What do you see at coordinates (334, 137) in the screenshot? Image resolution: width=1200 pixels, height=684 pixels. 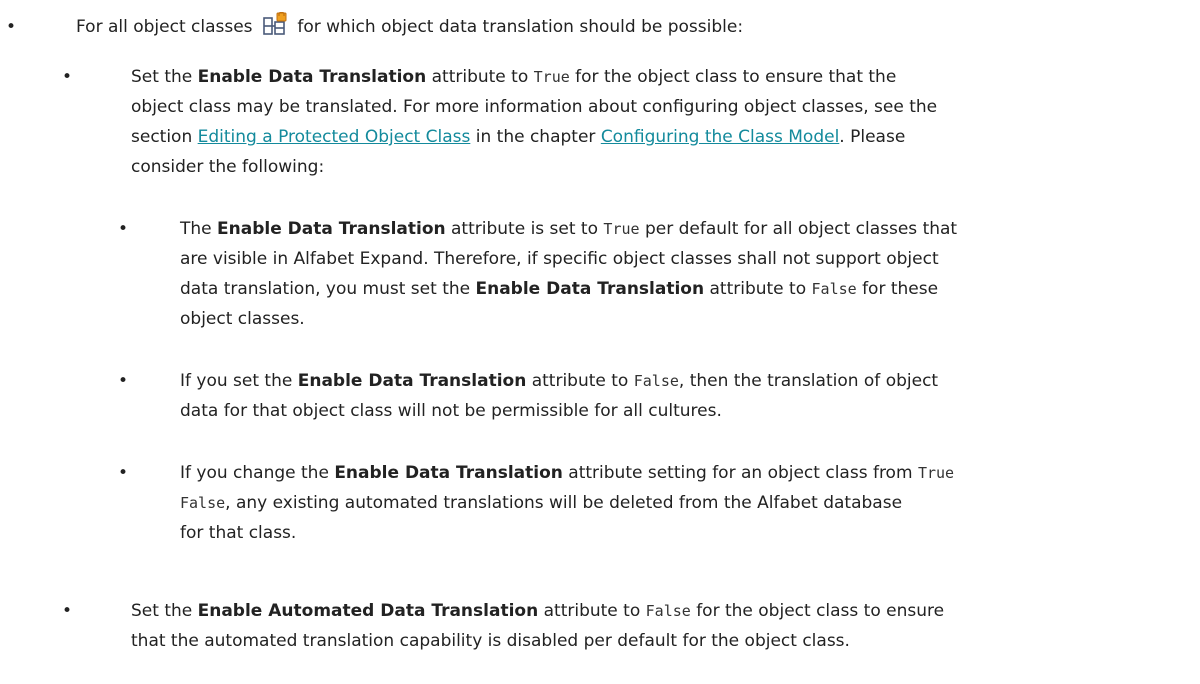 I see `link-editing-protected-object-class: Editing a Protected Object Class` at bounding box center [334, 137].